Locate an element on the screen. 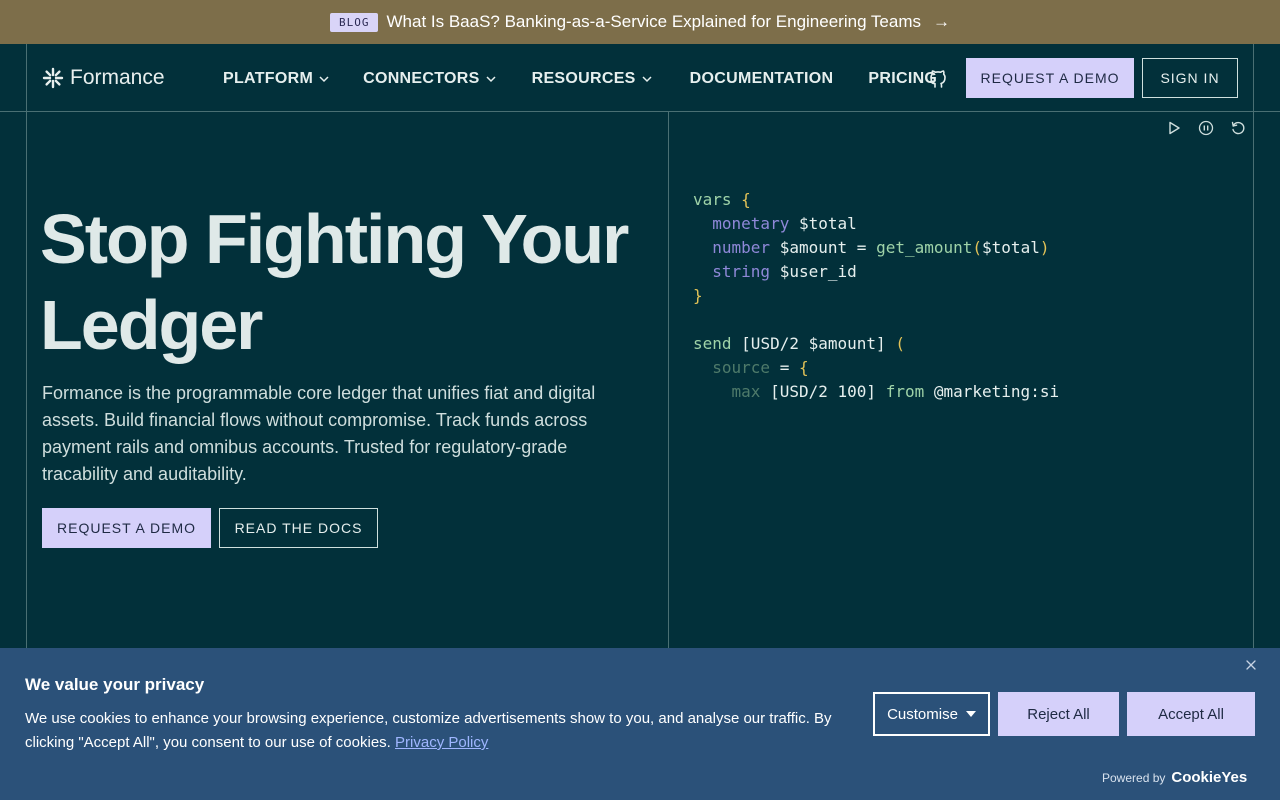 Image resolution: width=1280 pixels, height=800 pixels. customise-label: Customise is located at coordinates (922, 714).